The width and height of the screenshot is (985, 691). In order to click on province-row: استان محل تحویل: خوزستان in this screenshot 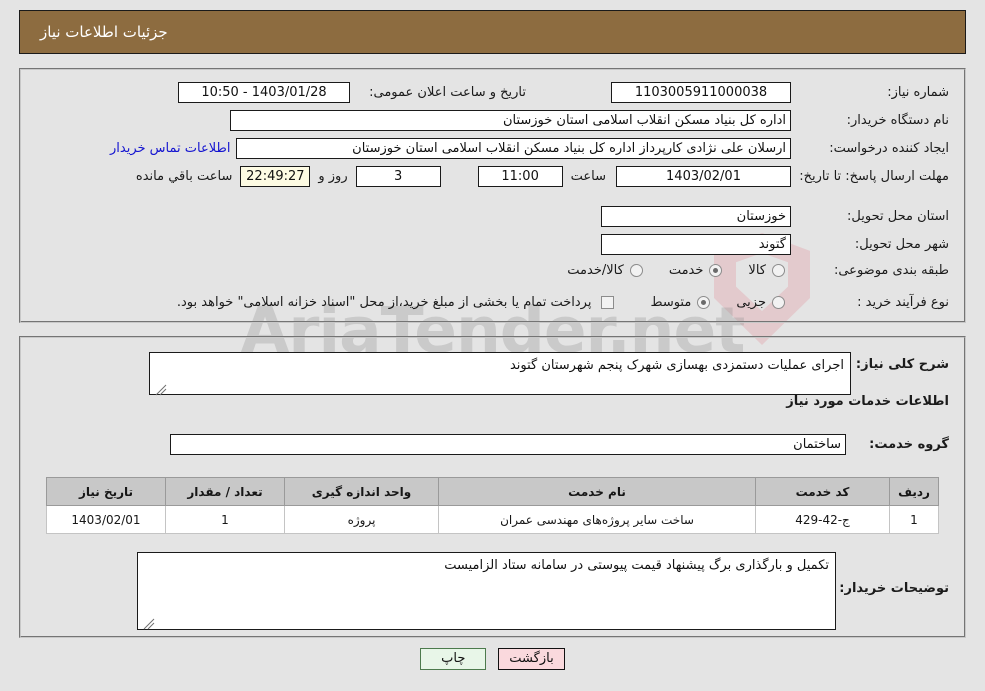, I will do `click(775, 216)`.